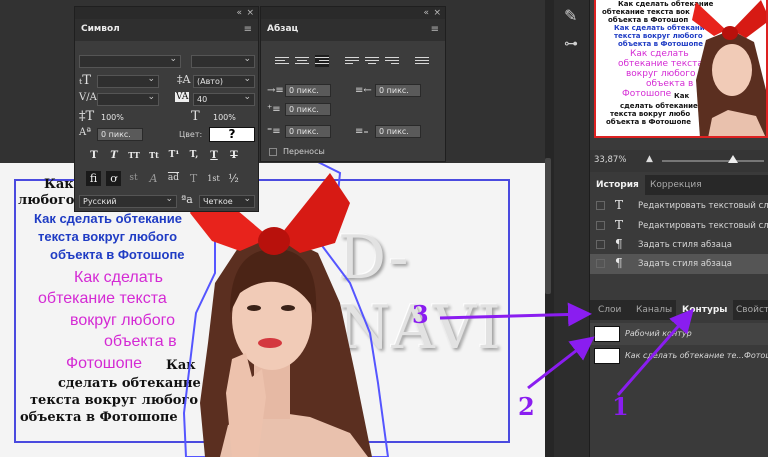  Describe the element at coordinates (87, 116) in the screenshot. I see `vertical-scale-icon: ‡T` at that location.